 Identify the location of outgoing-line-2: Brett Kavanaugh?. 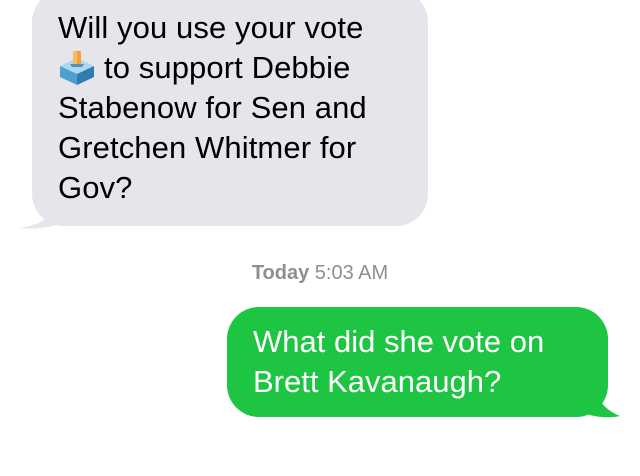
(377, 381).